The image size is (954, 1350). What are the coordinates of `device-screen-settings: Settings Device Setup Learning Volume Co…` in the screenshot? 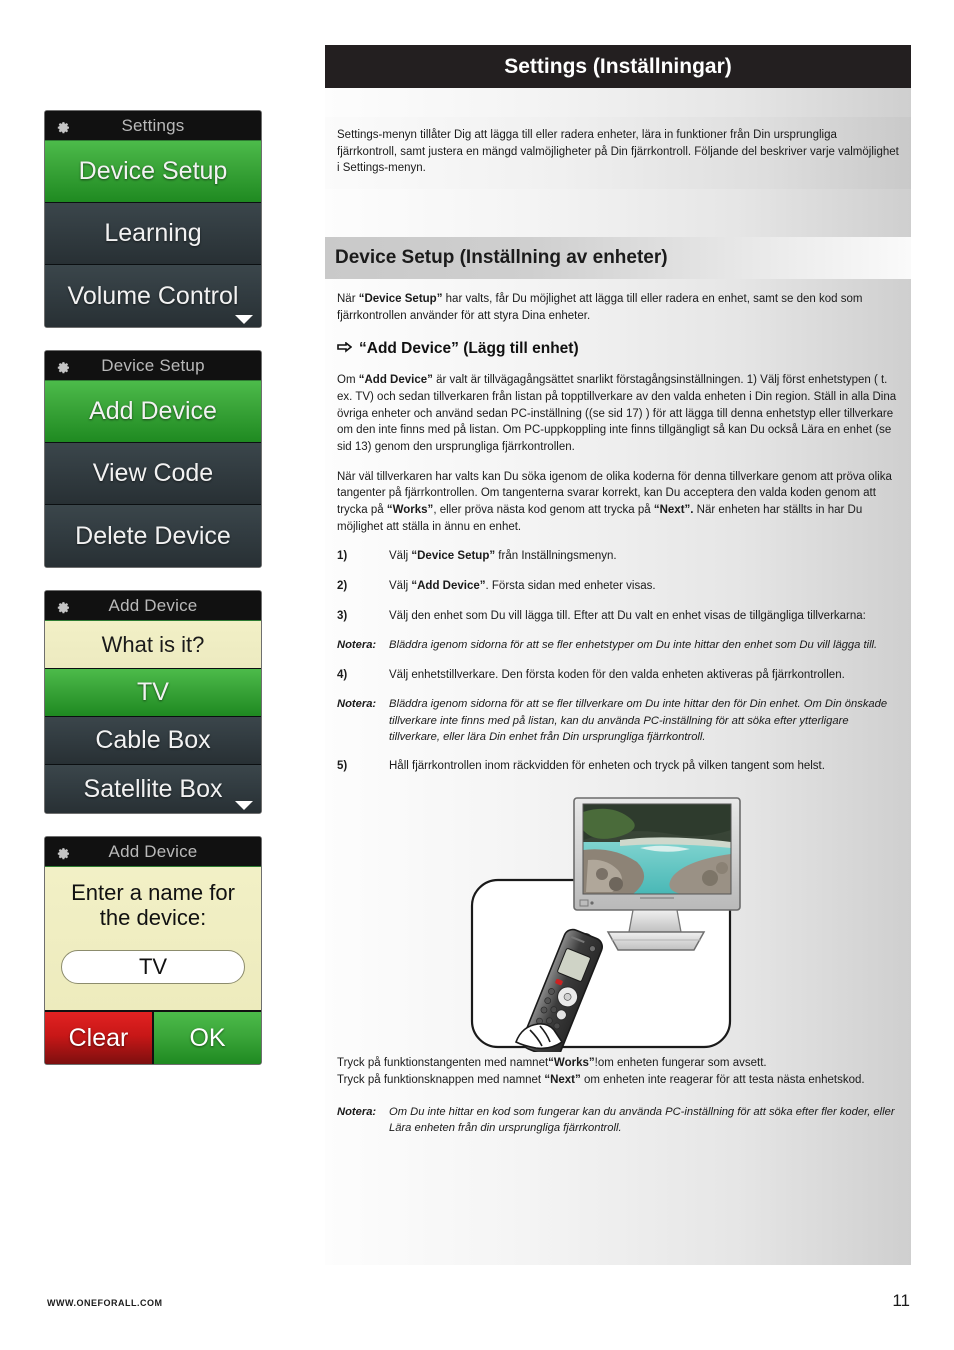 It's located at (153, 219).